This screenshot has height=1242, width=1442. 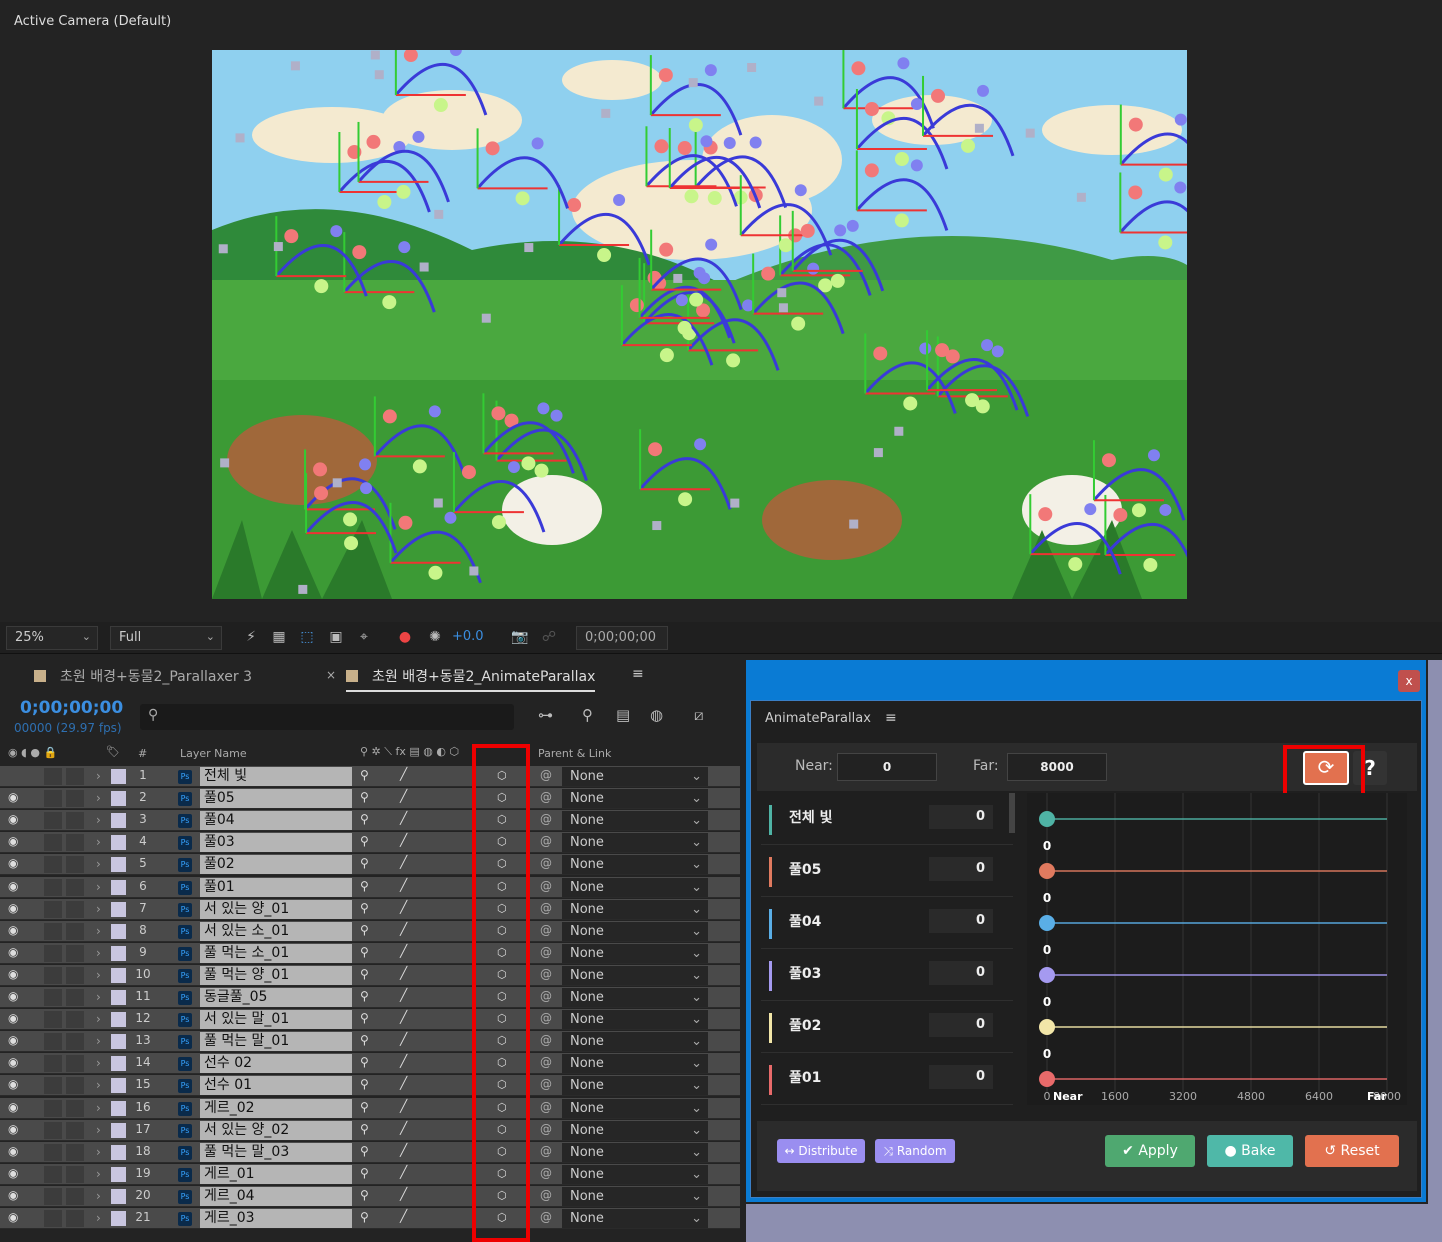 I want to click on layer-name: 풀 먹는 양_01, so click(x=276, y=975).